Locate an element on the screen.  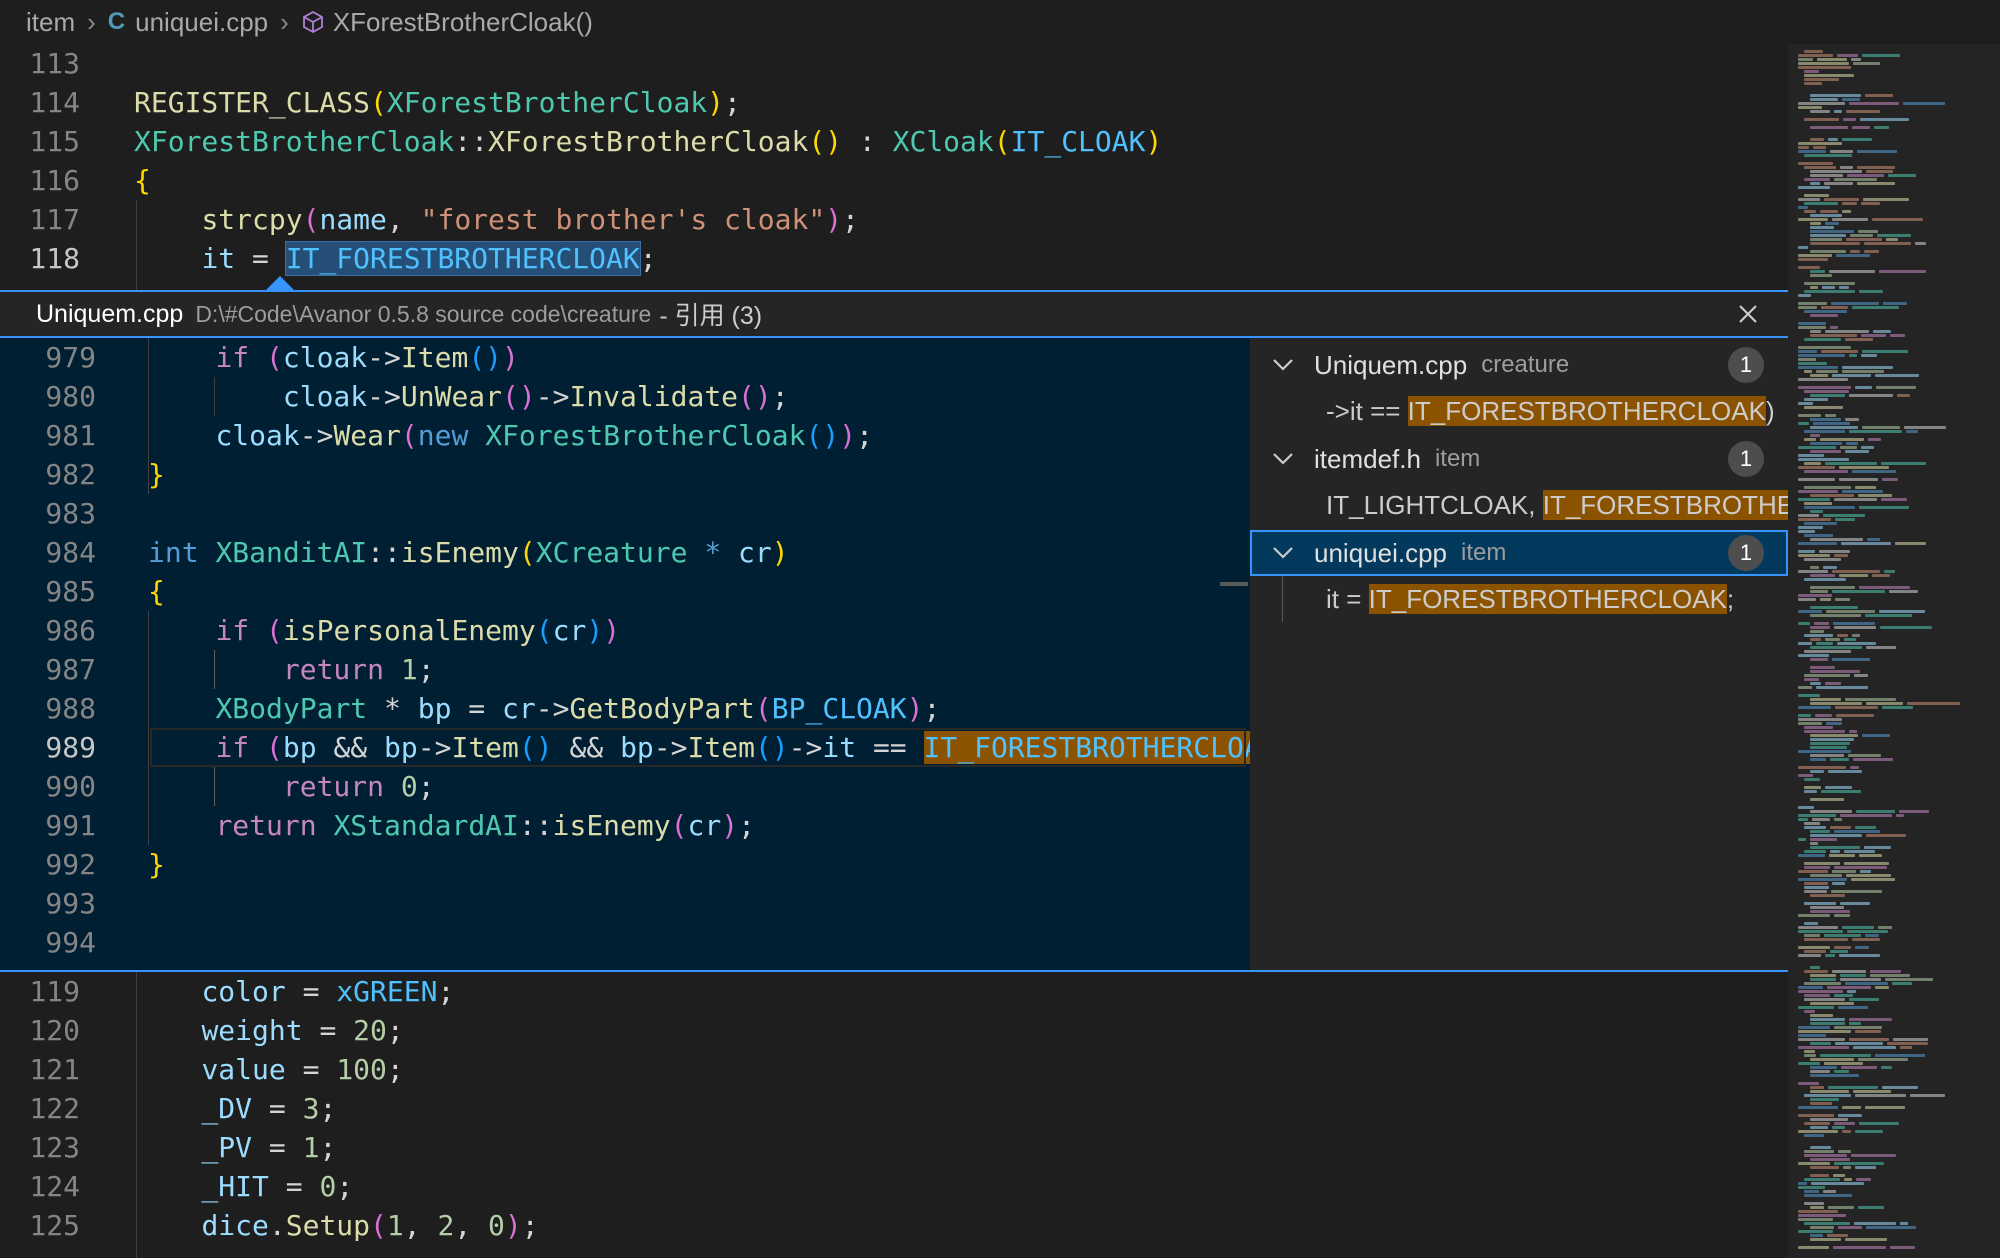
peek-file-title: Uniquem.cpp is located at coordinates (109, 314).